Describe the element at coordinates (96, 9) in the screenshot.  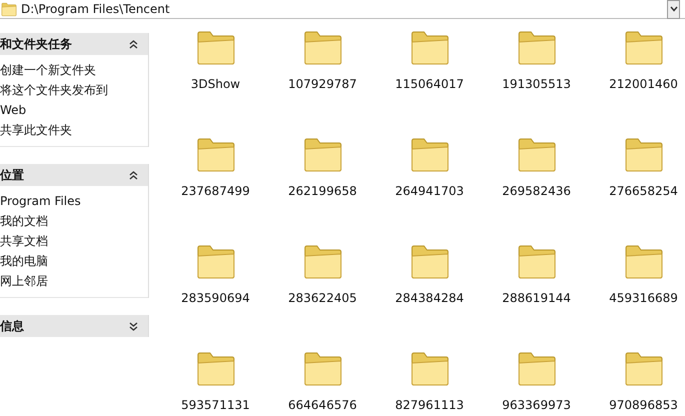
I see `address-path: D:\Program Files\Tencent` at that location.